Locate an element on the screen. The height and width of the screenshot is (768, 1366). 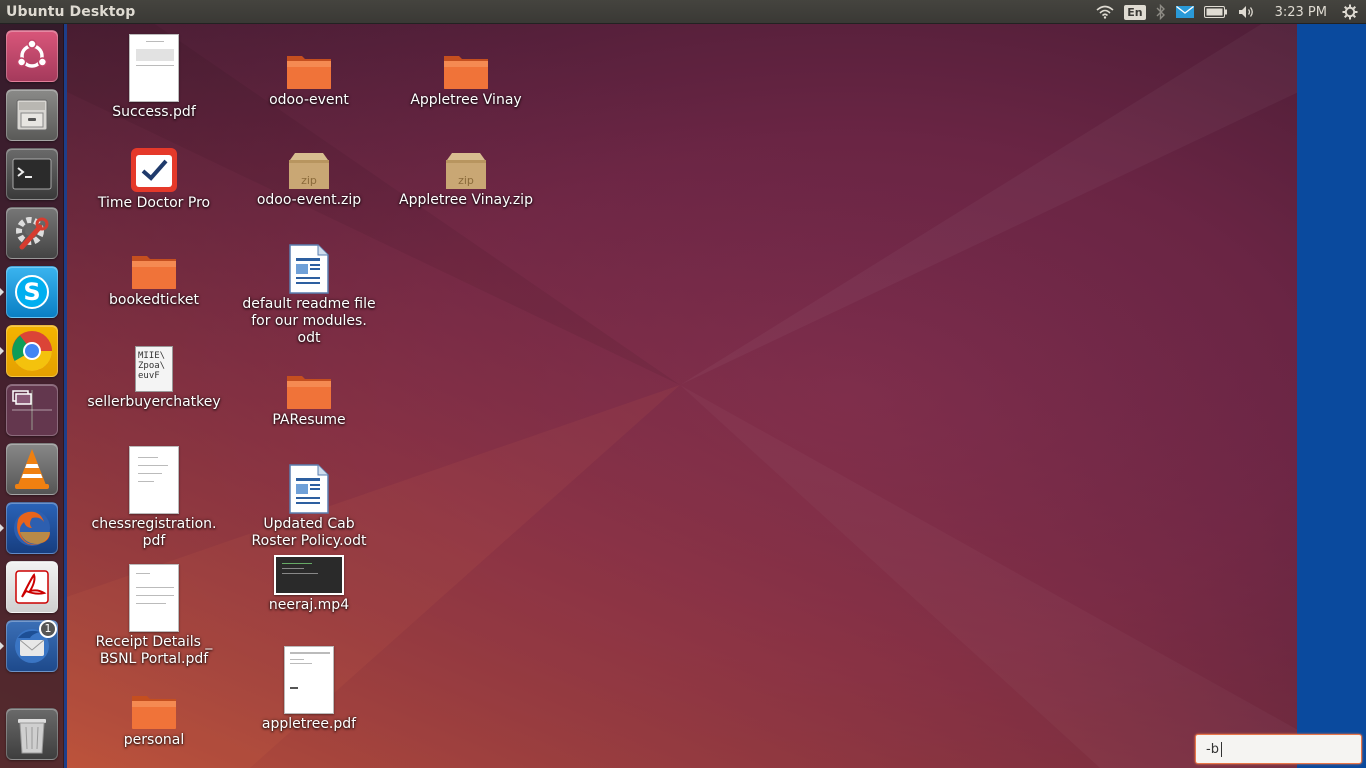
keyboard-layout-label: En is located at coordinates (1135, 12).